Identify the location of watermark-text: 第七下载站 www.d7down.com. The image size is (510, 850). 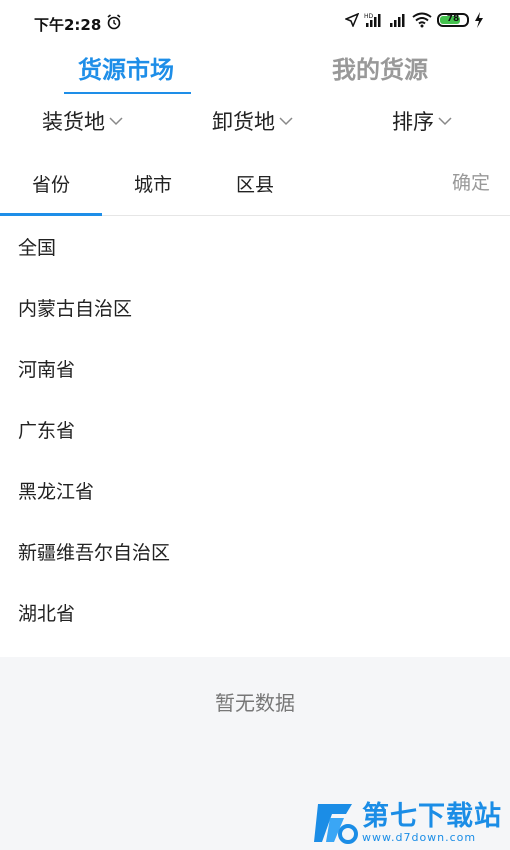
(432, 823).